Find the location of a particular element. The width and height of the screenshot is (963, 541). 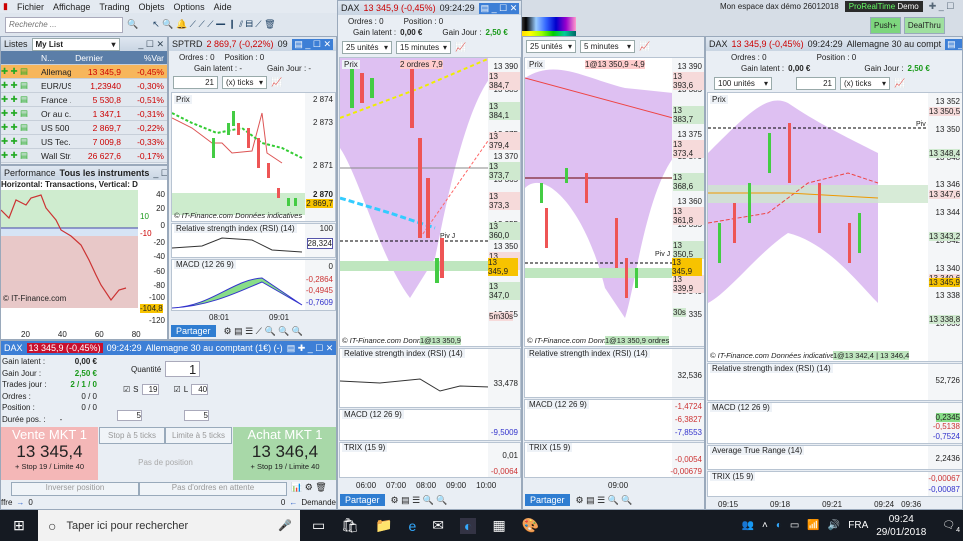

task-view-icon: ▭ is located at coordinates (318, 525).